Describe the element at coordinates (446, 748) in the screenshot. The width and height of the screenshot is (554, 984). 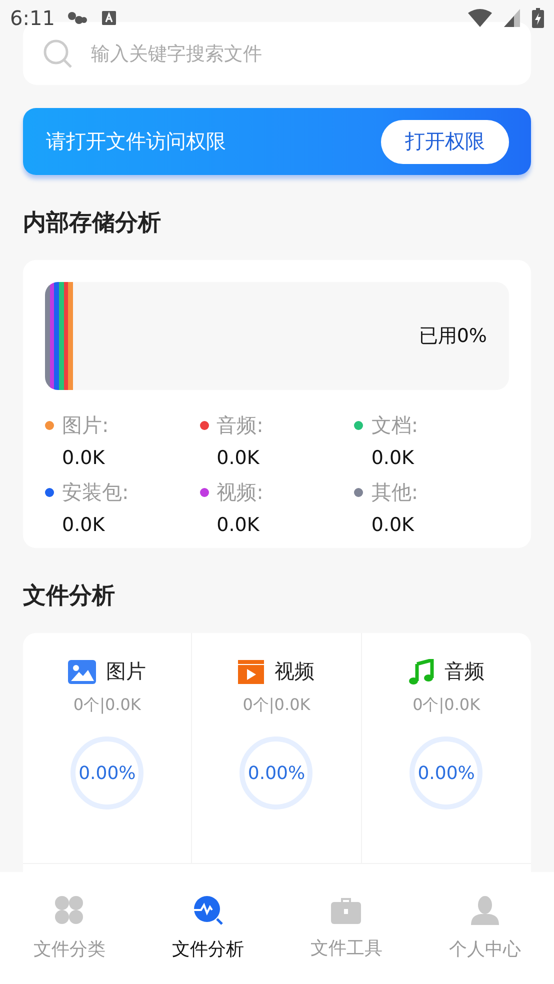
I see `file-type-tile: 音频 0个|0.0K 0.00%` at that location.